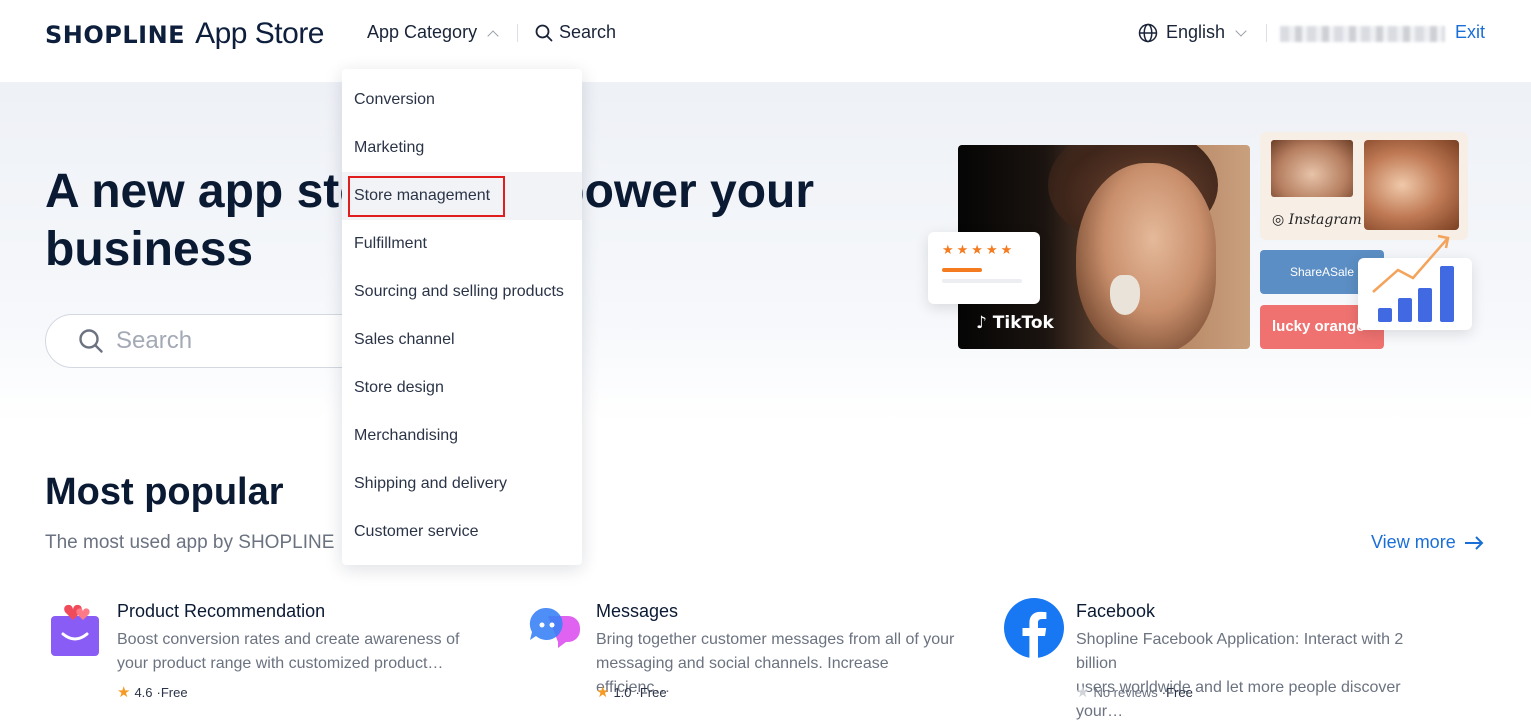 The image size is (1531, 727). Describe the element at coordinates (259, 33) in the screenshot. I see `logo-app-text: App Store` at that location.